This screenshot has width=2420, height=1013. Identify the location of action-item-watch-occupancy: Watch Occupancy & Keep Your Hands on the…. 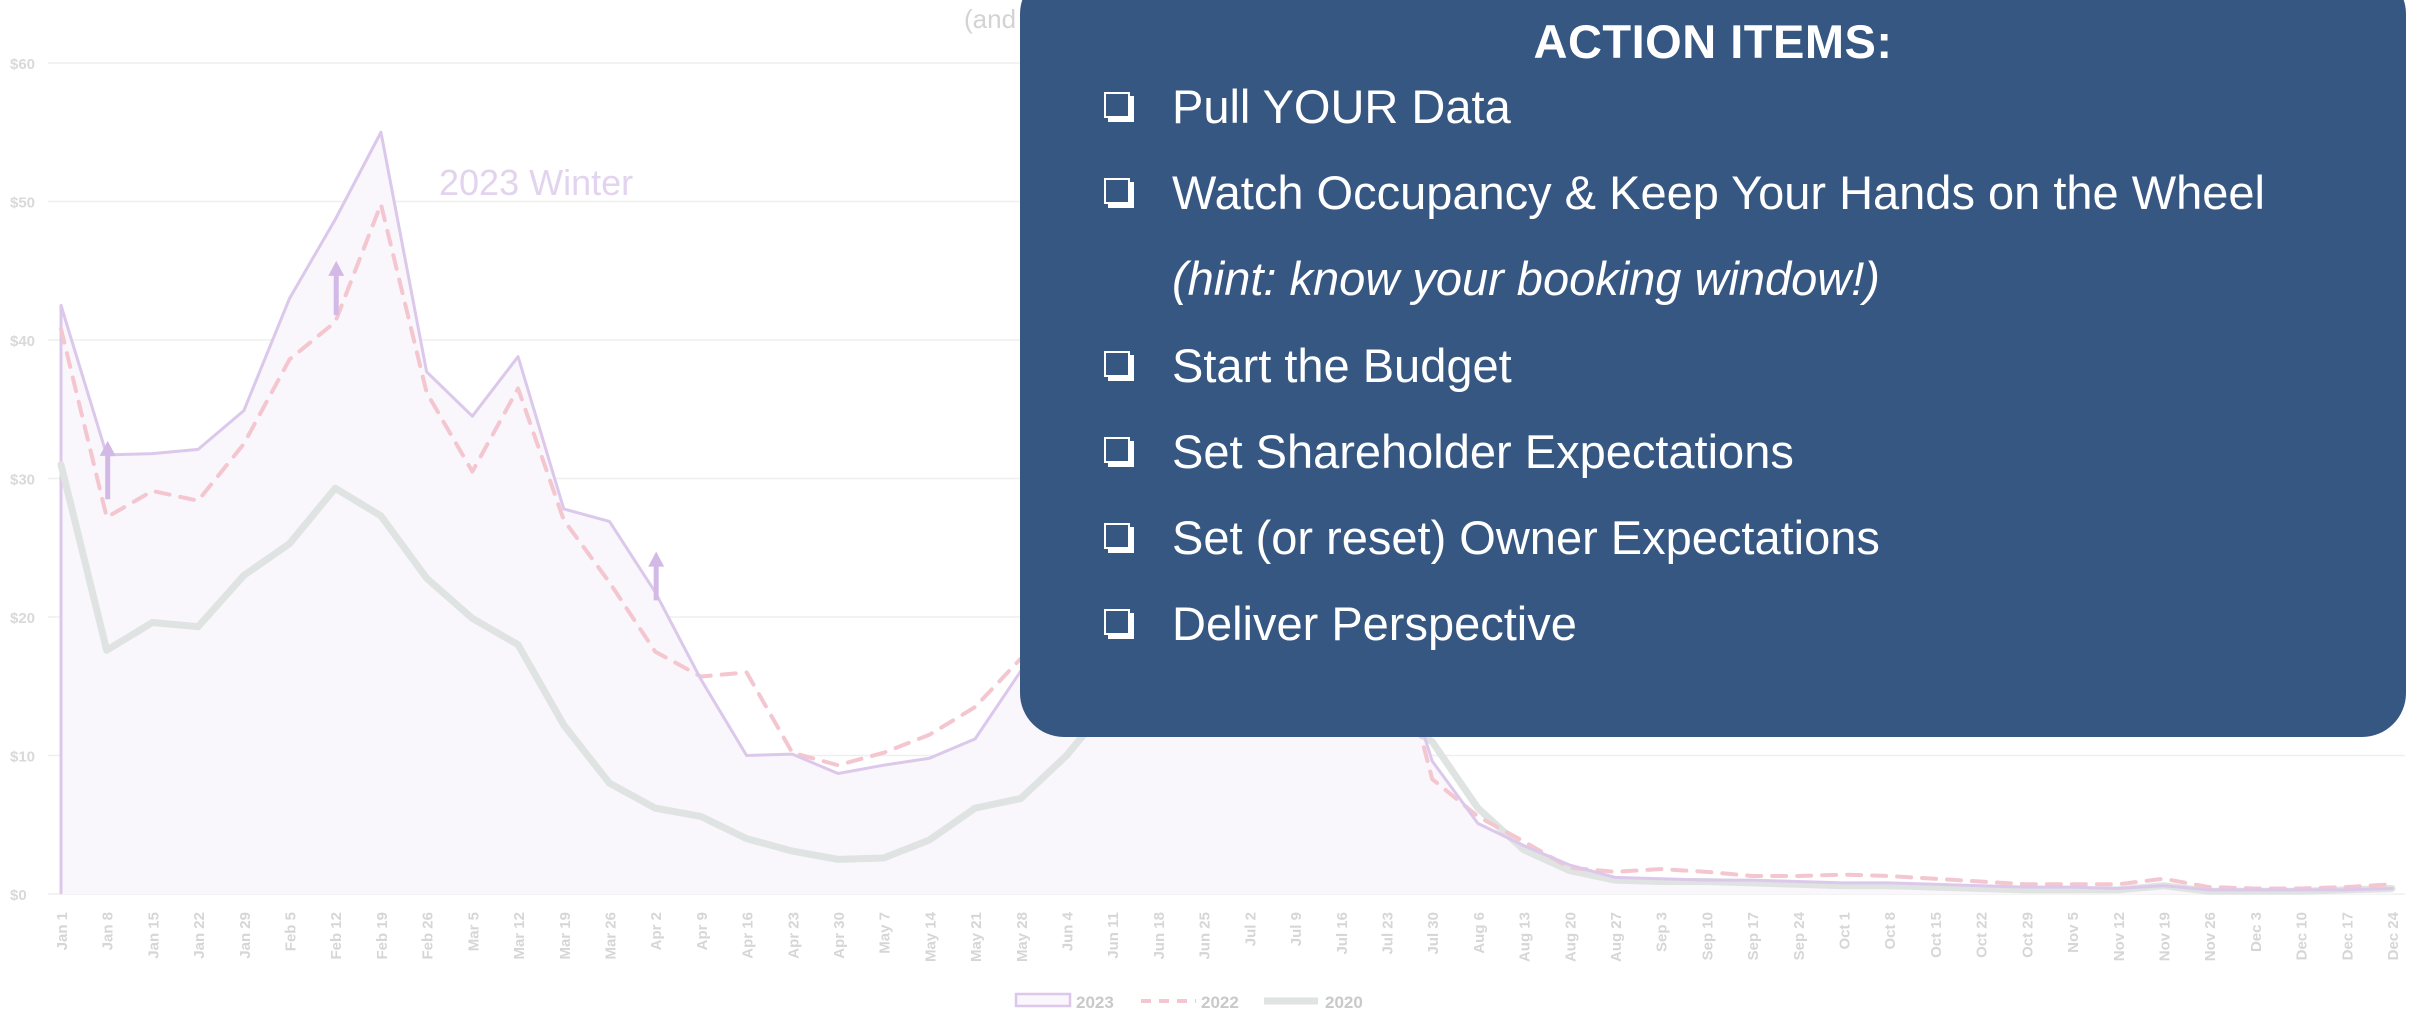
(1684, 192).